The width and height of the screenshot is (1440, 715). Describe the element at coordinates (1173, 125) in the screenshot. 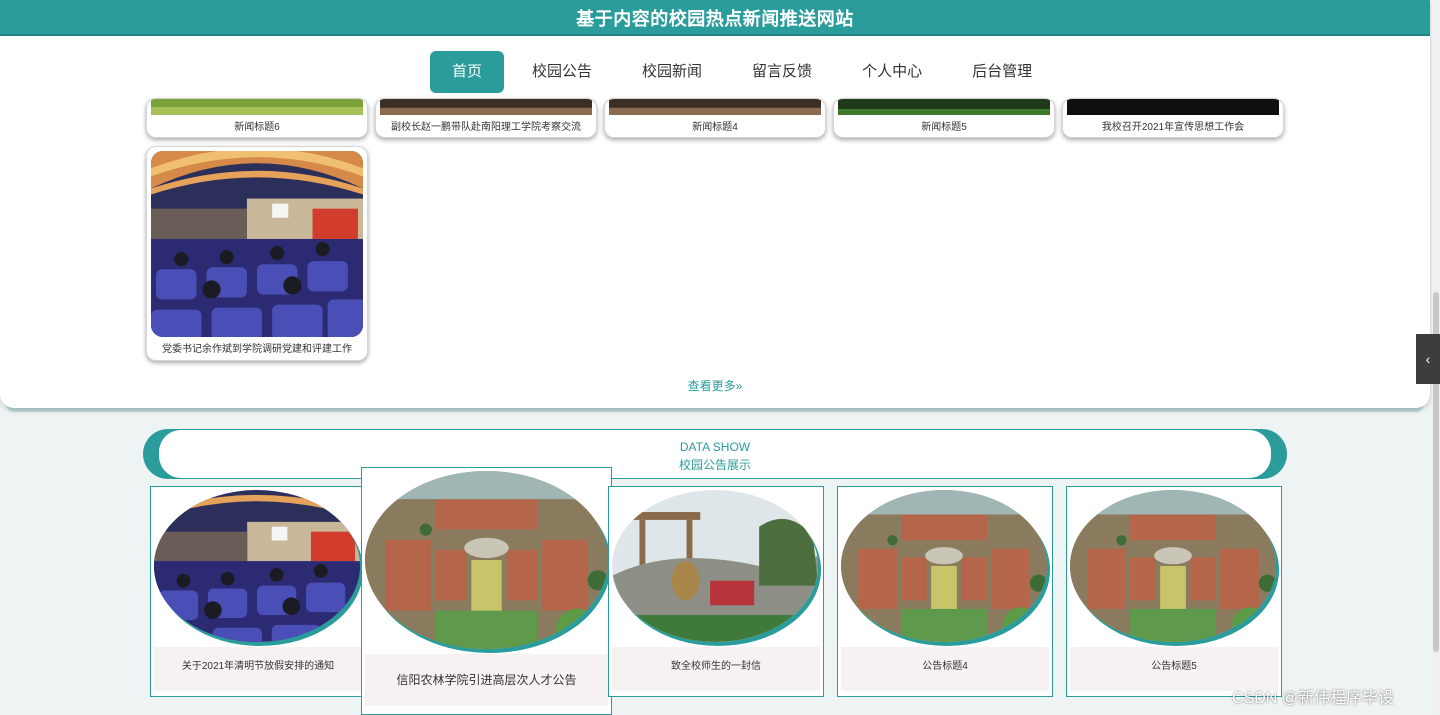

I see `news-title: 我校召开2021年宣传思想工作会` at that location.